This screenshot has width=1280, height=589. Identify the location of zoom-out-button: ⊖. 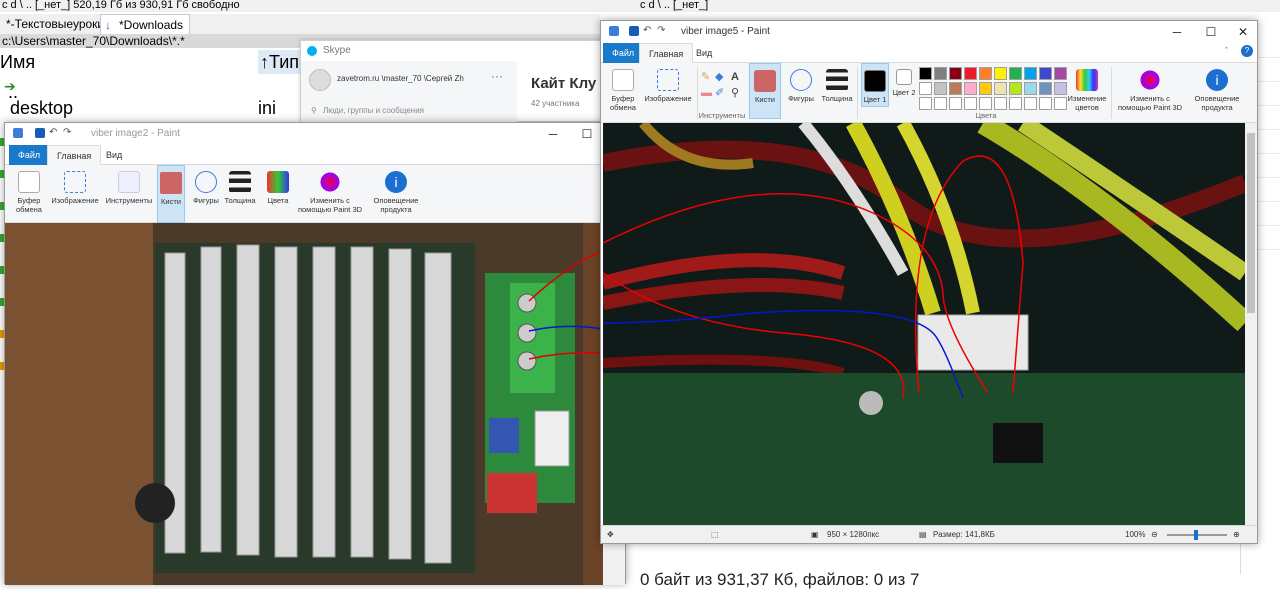
(1154, 535).